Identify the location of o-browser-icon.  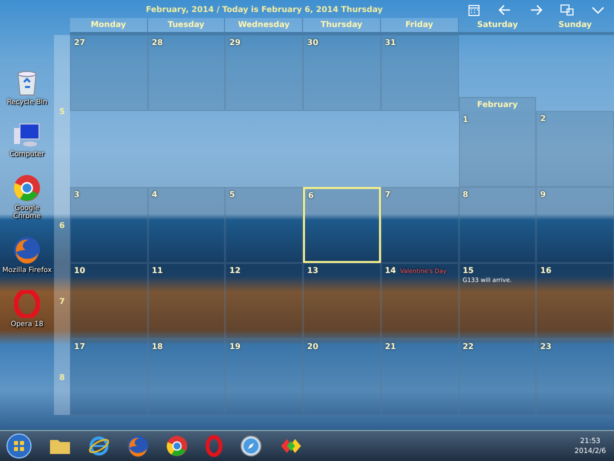
(214, 446).